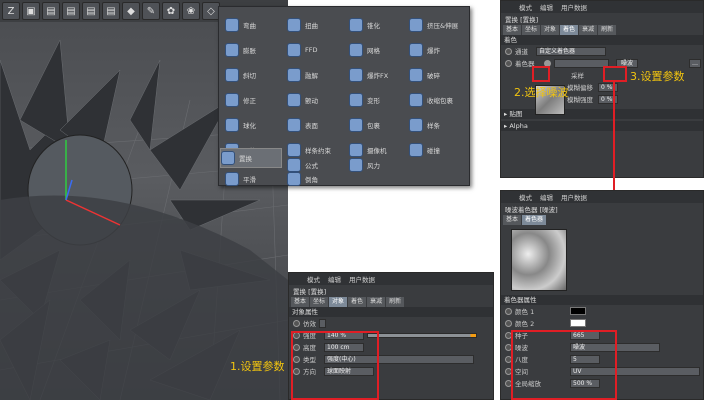  Describe the element at coordinates (571, 51) in the screenshot. I see `channel-select: 自定义着色器` at that location.